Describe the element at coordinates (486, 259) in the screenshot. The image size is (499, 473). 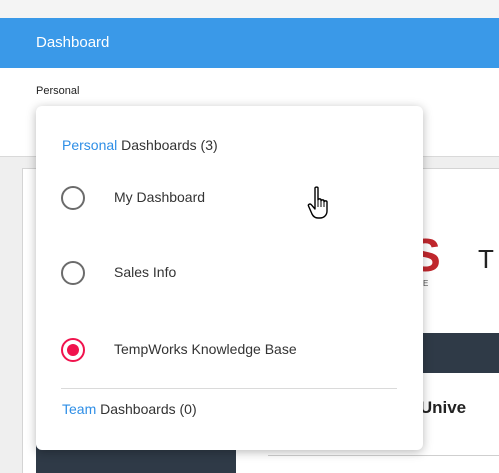
I see `content-title-fragment: T` at that location.